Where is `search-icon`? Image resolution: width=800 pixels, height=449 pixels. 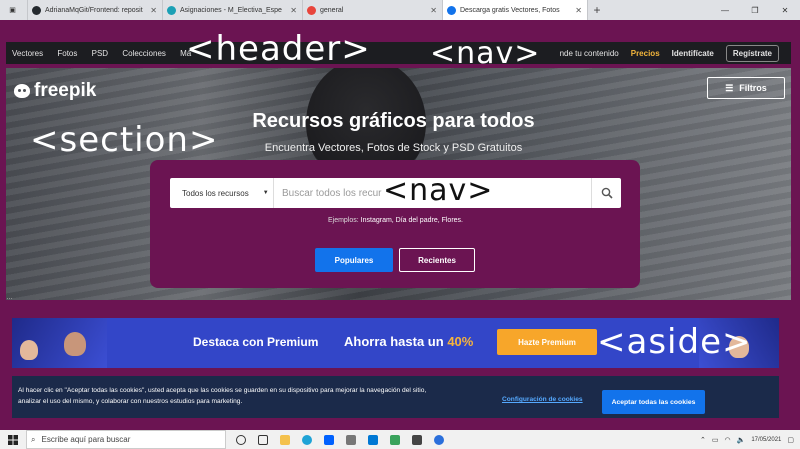 search-icon is located at coordinates (607, 193).